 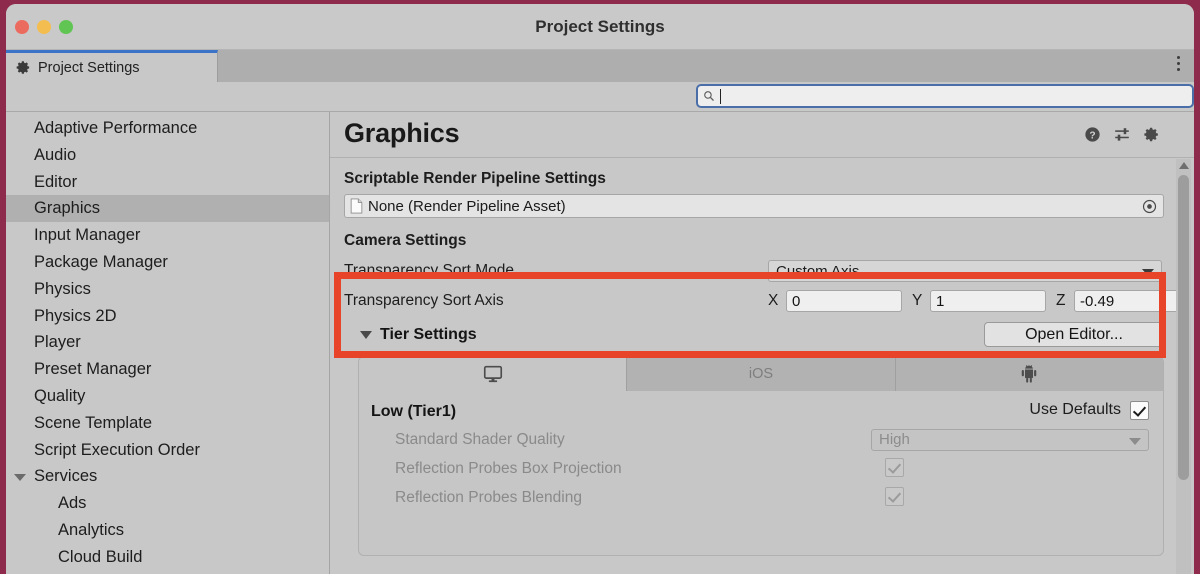 I want to click on axis-y-label: Y, so click(x=917, y=300).